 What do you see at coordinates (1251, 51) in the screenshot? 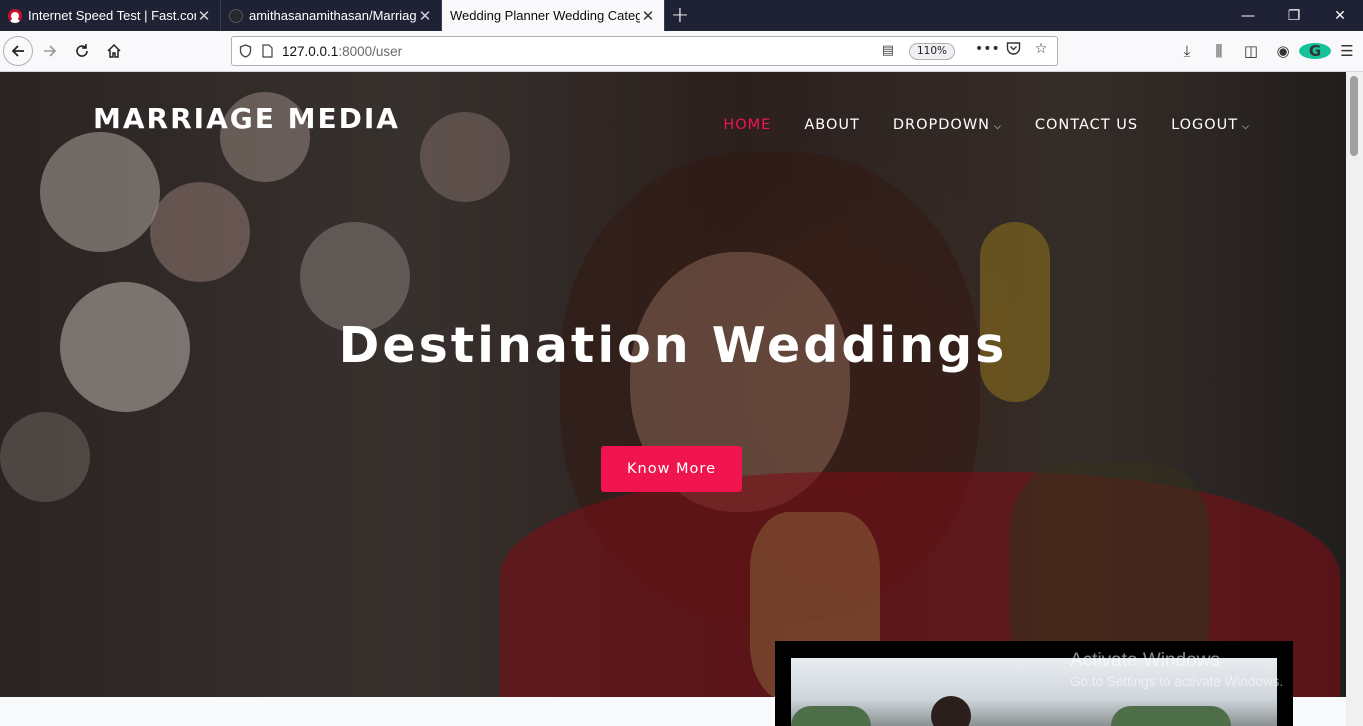
I see `sidebar-icon: ◫` at bounding box center [1251, 51].